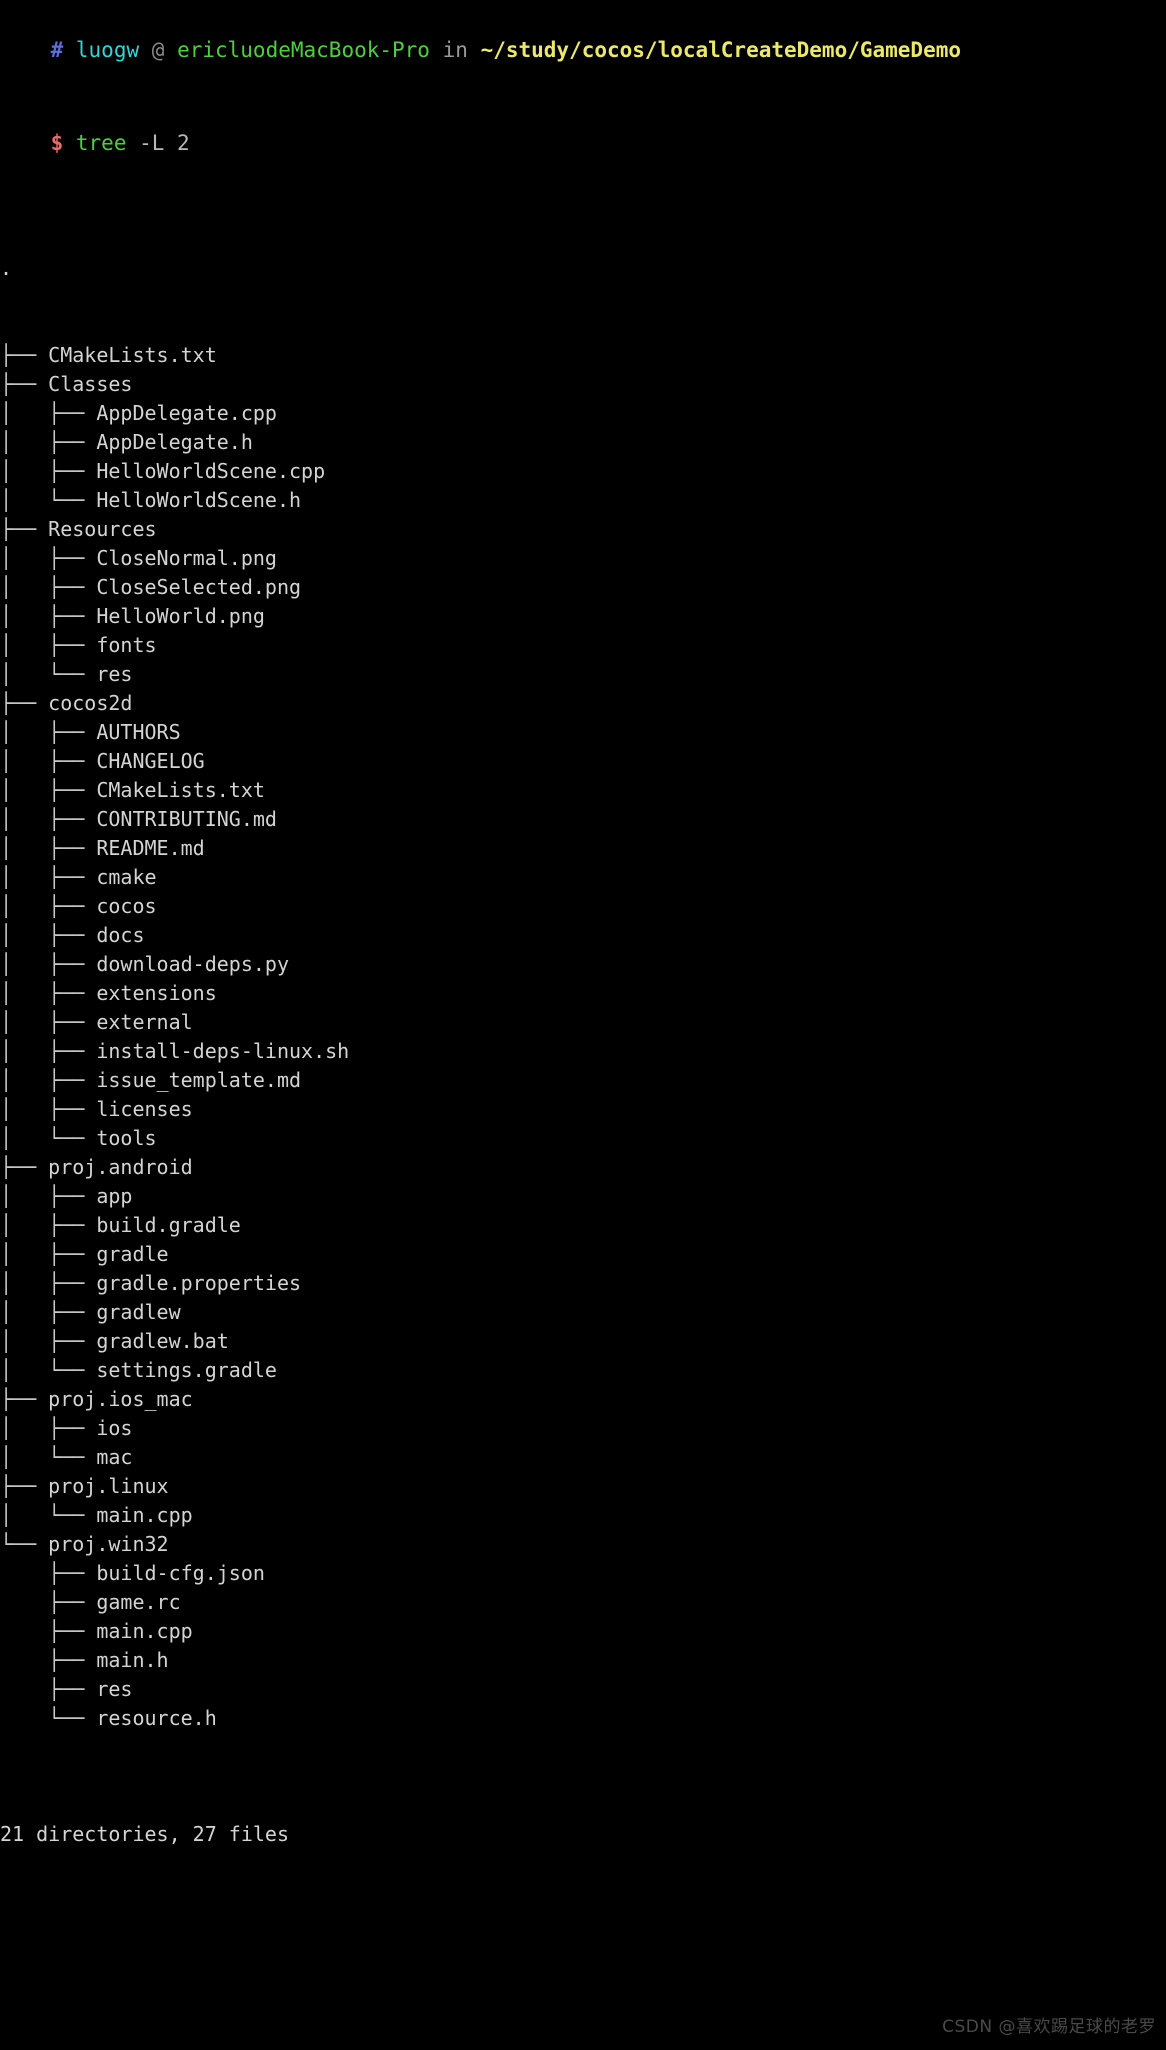 The height and width of the screenshot is (2050, 1166). Describe the element at coordinates (114, 1428) in the screenshot. I see `tree-entry-name: ios` at that location.